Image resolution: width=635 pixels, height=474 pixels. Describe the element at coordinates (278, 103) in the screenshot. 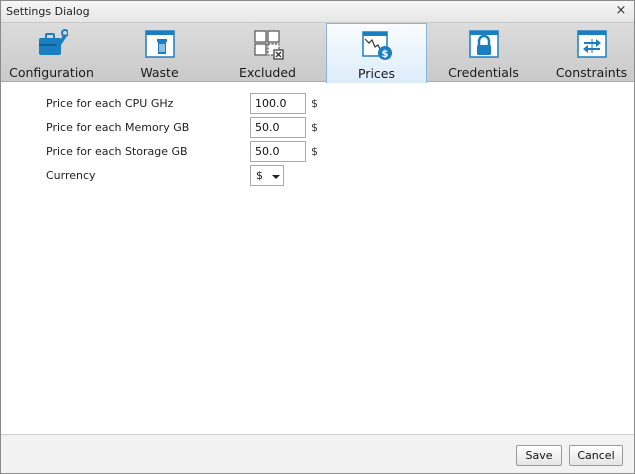

I see `cpu-price-input` at that location.